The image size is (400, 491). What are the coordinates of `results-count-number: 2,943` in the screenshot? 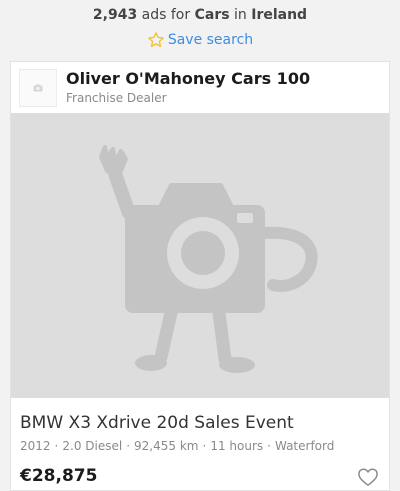 It's located at (115, 15).